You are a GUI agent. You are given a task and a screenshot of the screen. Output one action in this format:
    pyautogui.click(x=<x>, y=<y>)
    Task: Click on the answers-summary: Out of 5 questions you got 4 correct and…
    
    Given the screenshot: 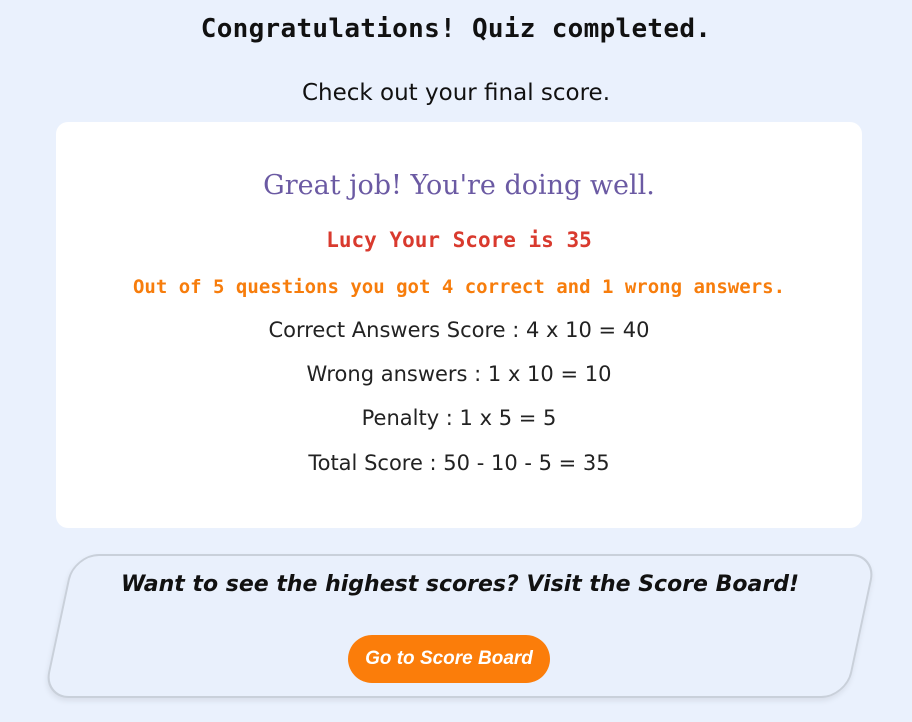 What is the action you would take?
    pyautogui.click(x=459, y=287)
    